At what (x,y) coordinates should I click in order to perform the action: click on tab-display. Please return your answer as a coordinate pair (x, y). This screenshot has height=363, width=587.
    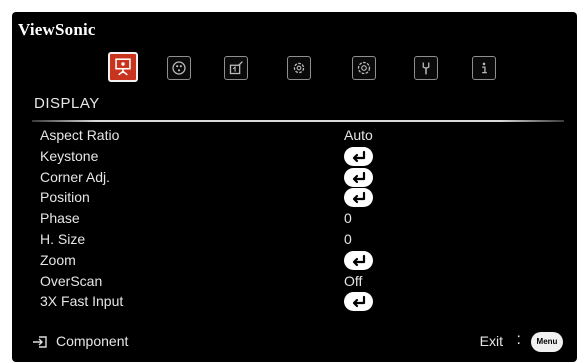
    Looking at the image, I should click on (123, 67).